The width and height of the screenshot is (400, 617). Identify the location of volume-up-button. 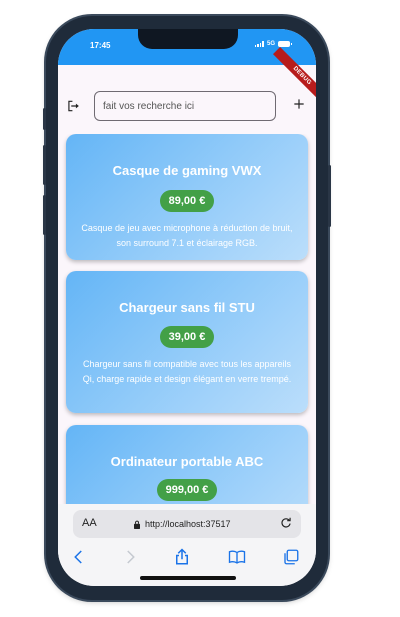
(44, 165).